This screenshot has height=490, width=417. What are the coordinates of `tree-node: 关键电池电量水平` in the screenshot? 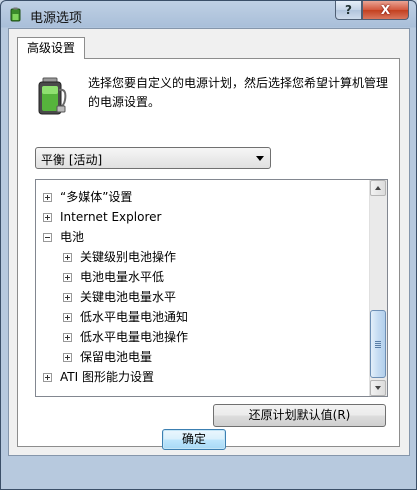 It's located at (201, 297).